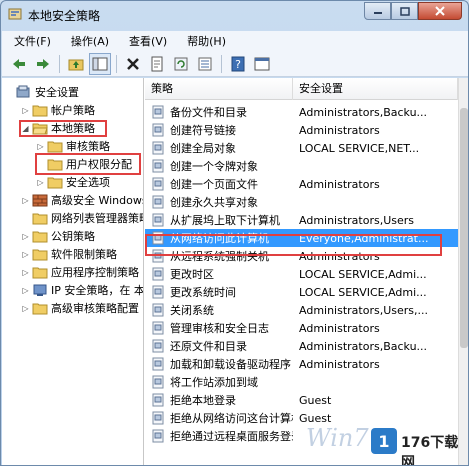  I want to click on window-title: 本地安全策略, so click(64, 16).